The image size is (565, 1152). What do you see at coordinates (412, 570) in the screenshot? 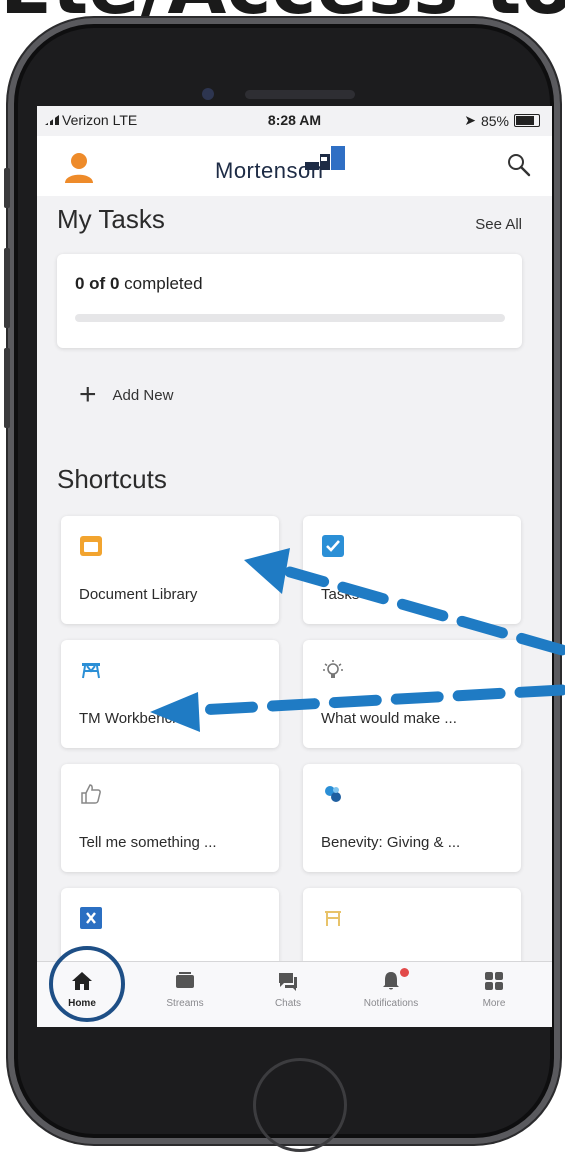
I see `shortcut-tasks: Tasks` at bounding box center [412, 570].